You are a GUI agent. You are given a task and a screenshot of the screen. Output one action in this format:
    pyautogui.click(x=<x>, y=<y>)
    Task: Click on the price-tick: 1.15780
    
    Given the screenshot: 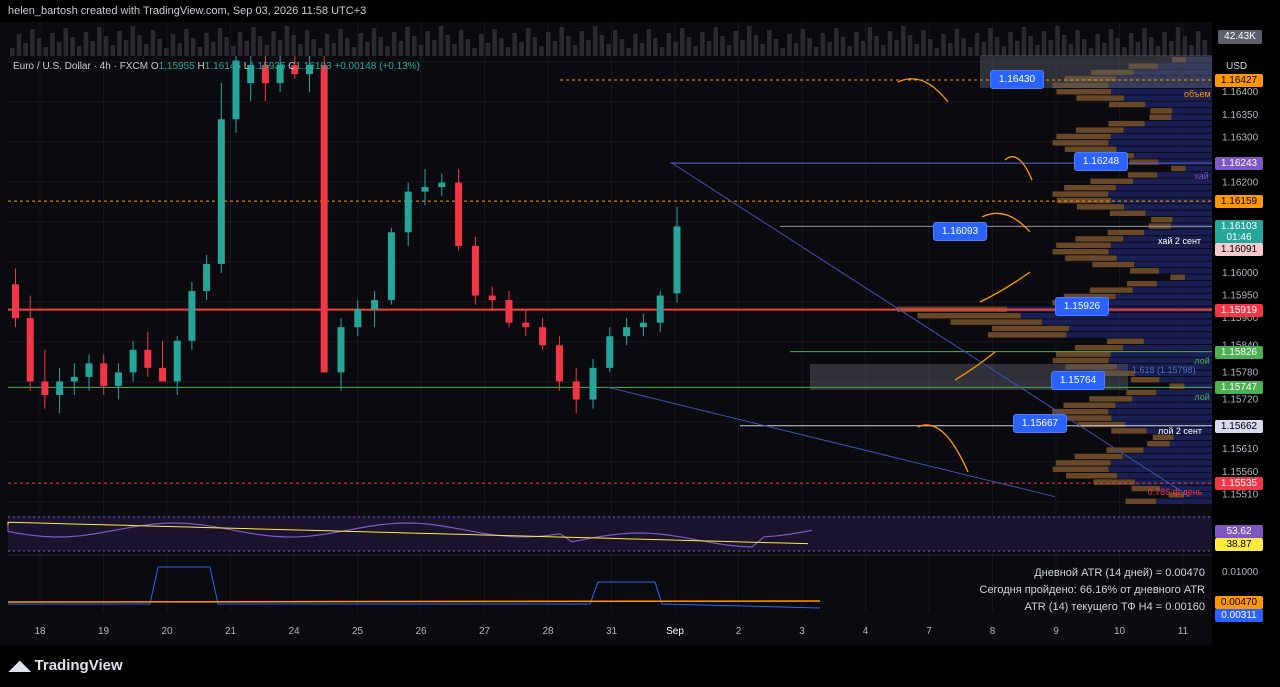 What is the action you would take?
    pyautogui.click(x=1240, y=372)
    